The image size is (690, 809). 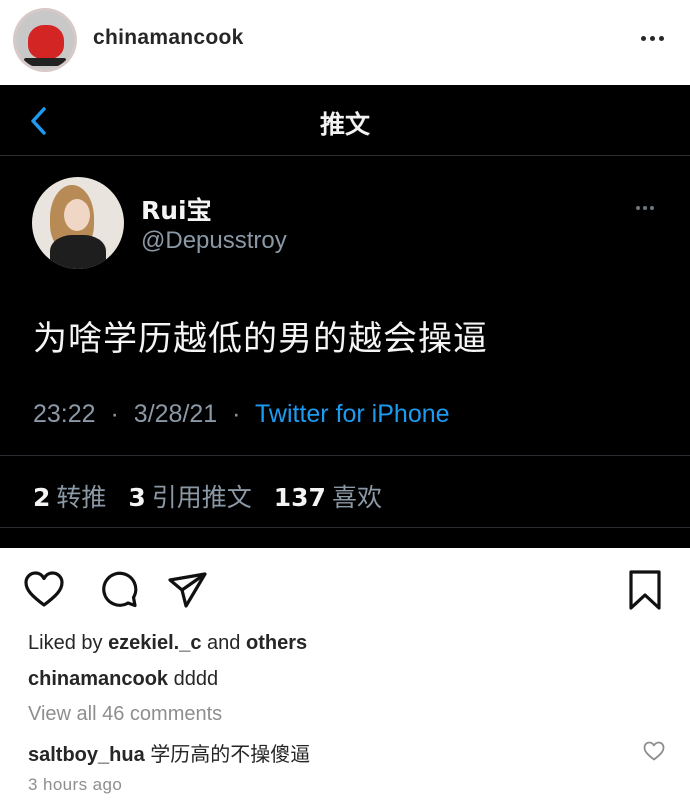 I want to click on tweet-nav-title: 推文, so click(x=344, y=124).